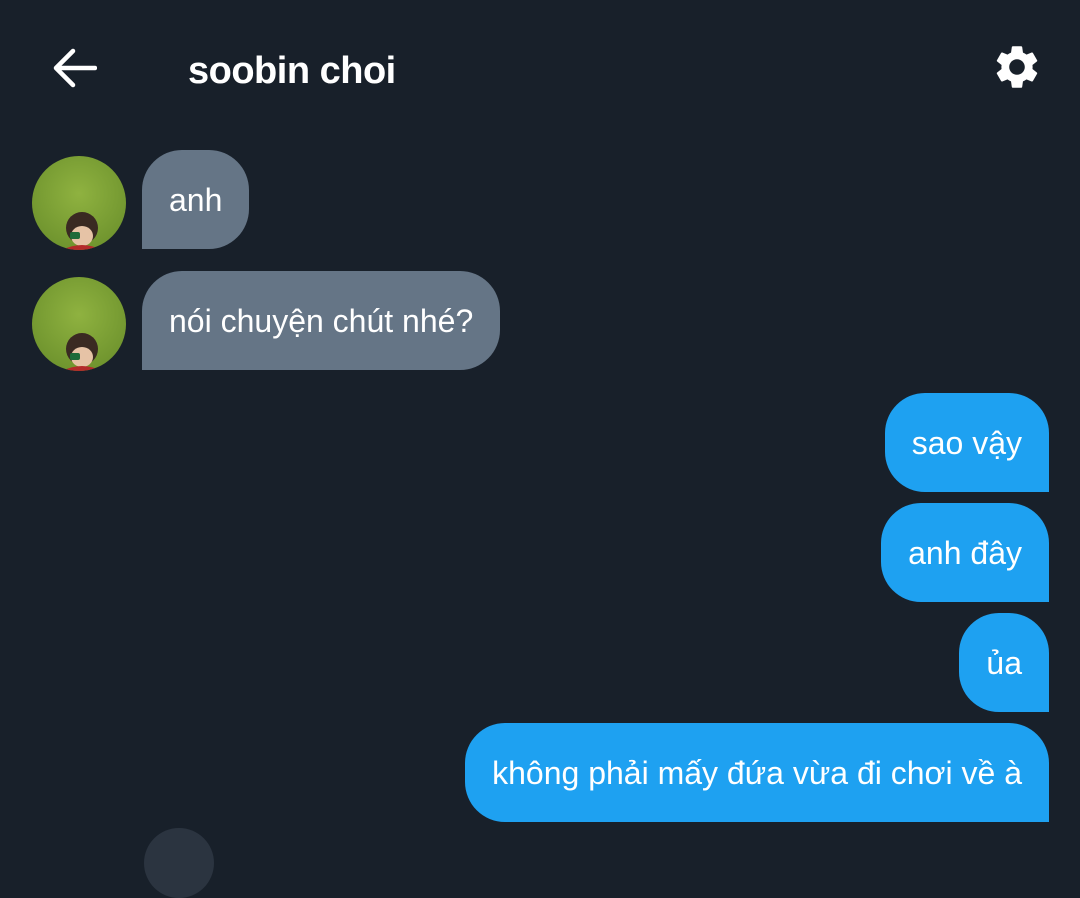 Image resolution: width=1080 pixels, height=898 pixels. I want to click on outgoing-message-bubble: không phải mấy đứa vừa đi chơi về à, so click(757, 772).